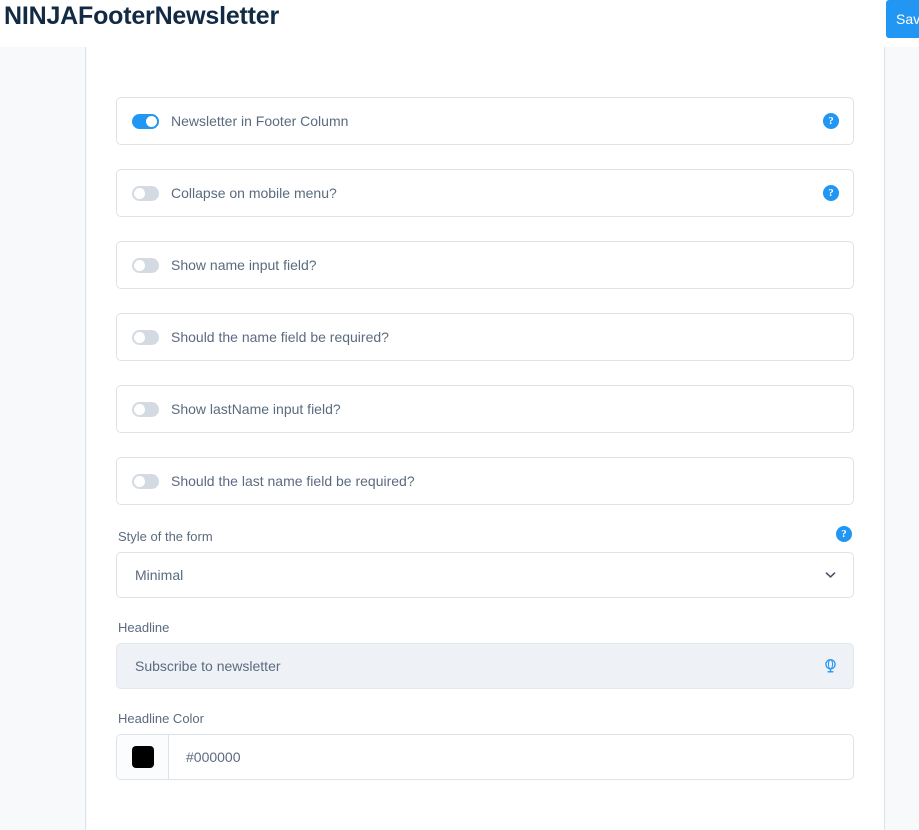 This screenshot has height=830, width=919. What do you see at coordinates (256, 409) in the screenshot?
I see `toggle-label: Show lastName input field?` at bounding box center [256, 409].